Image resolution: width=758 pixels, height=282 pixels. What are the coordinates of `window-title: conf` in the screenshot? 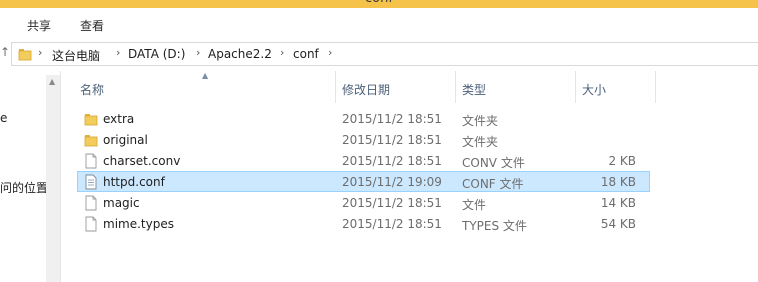 It's located at (379, 3).